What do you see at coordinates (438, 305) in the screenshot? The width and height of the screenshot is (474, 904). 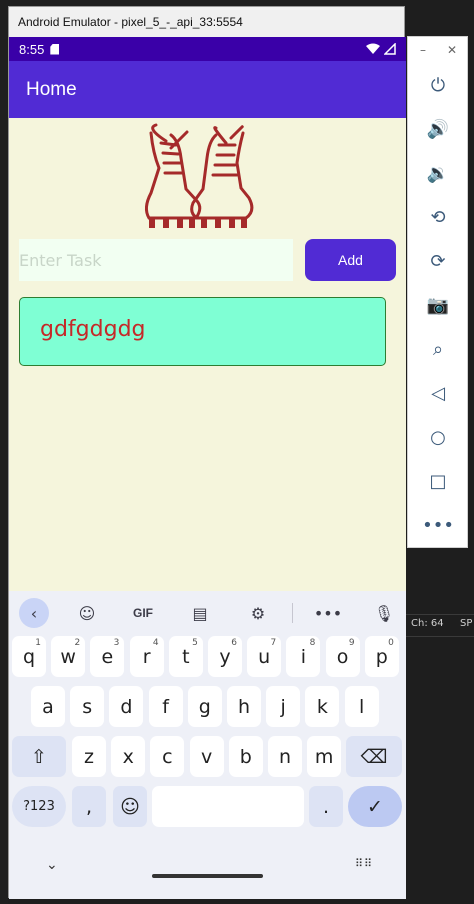 I see `camera-icon: 📷` at bounding box center [438, 305].